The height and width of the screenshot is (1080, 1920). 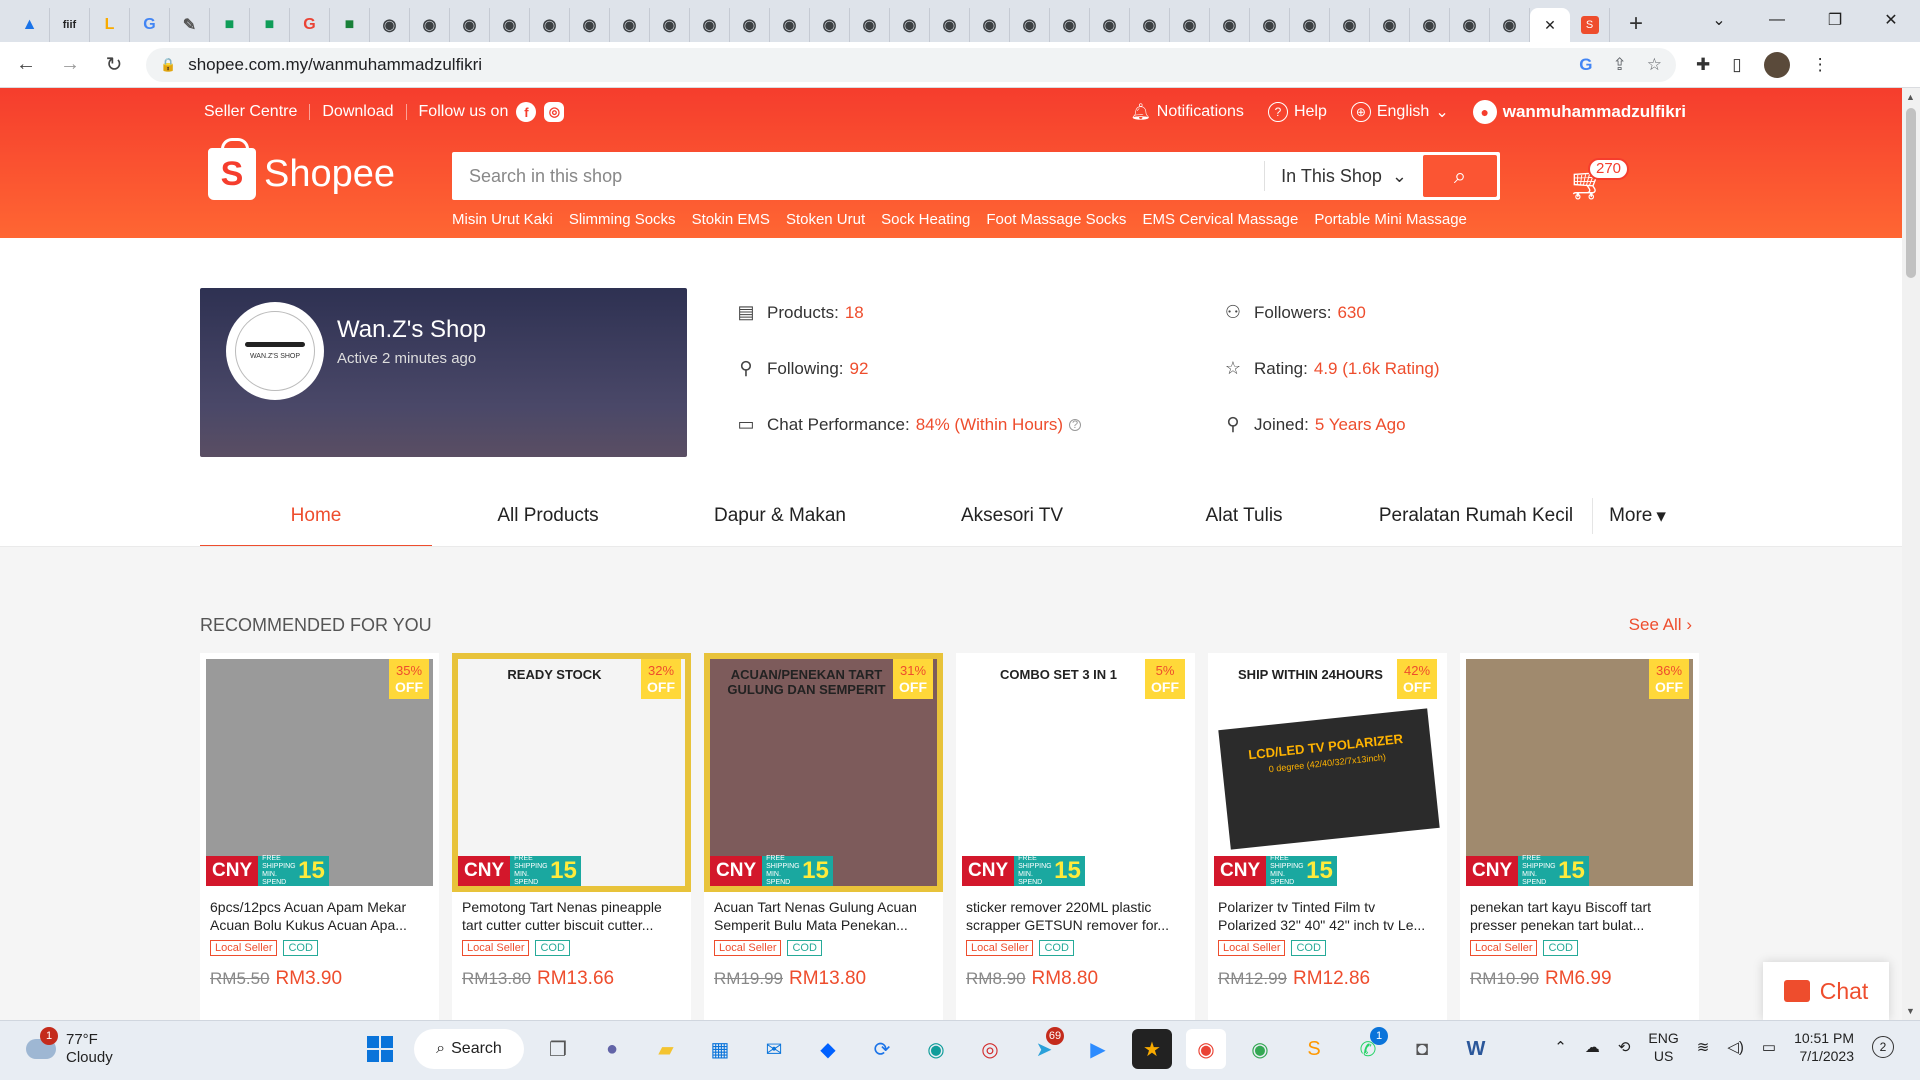 What do you see at coordinates (380, 1049) in the screenshot?
I see `start-button` at bounding box center [380, 1049].